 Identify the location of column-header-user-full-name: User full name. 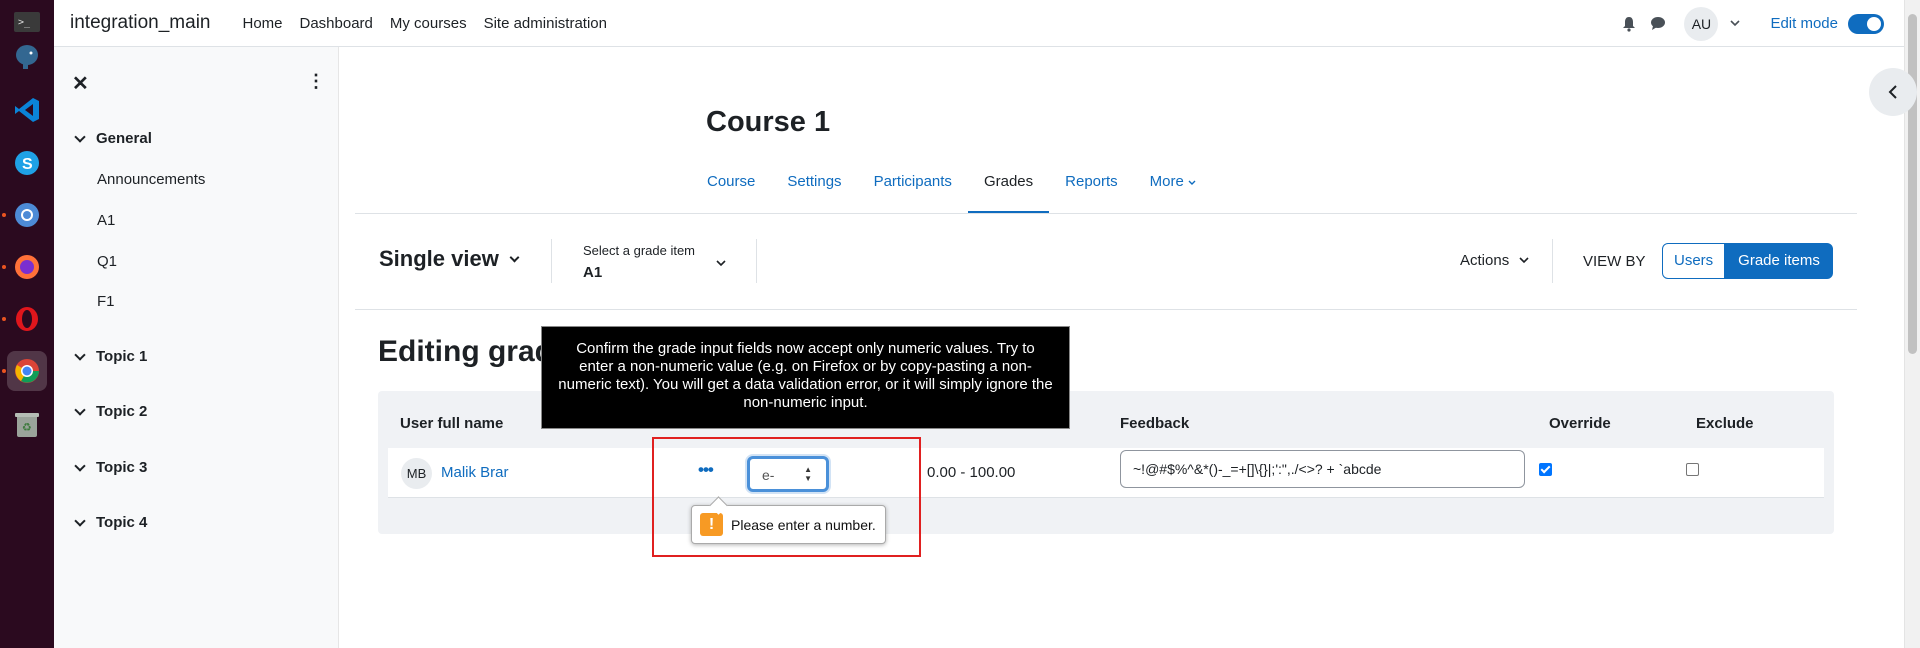
(451, 423).